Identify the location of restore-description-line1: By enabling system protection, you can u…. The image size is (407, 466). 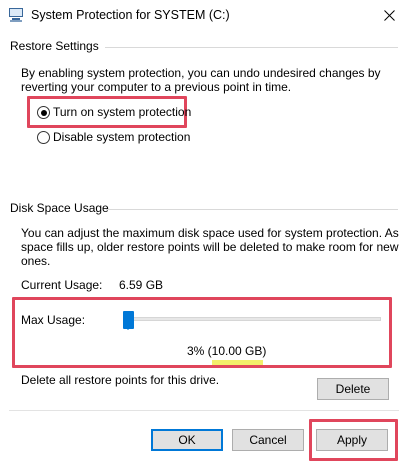
(201, 73).